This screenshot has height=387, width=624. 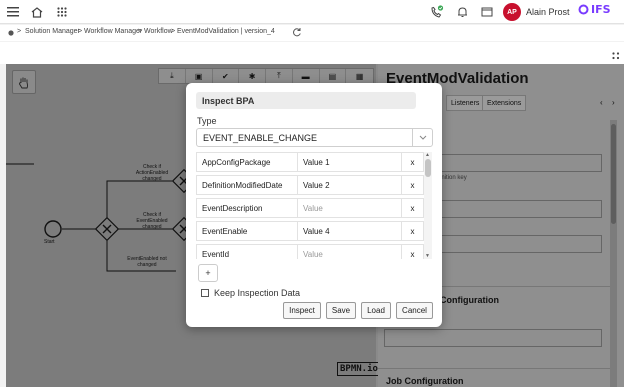 What do you see at coordinates (504, 103) in the screenshot?
I see `tab-extensions: Extensions` at bounding box center [504, 103].